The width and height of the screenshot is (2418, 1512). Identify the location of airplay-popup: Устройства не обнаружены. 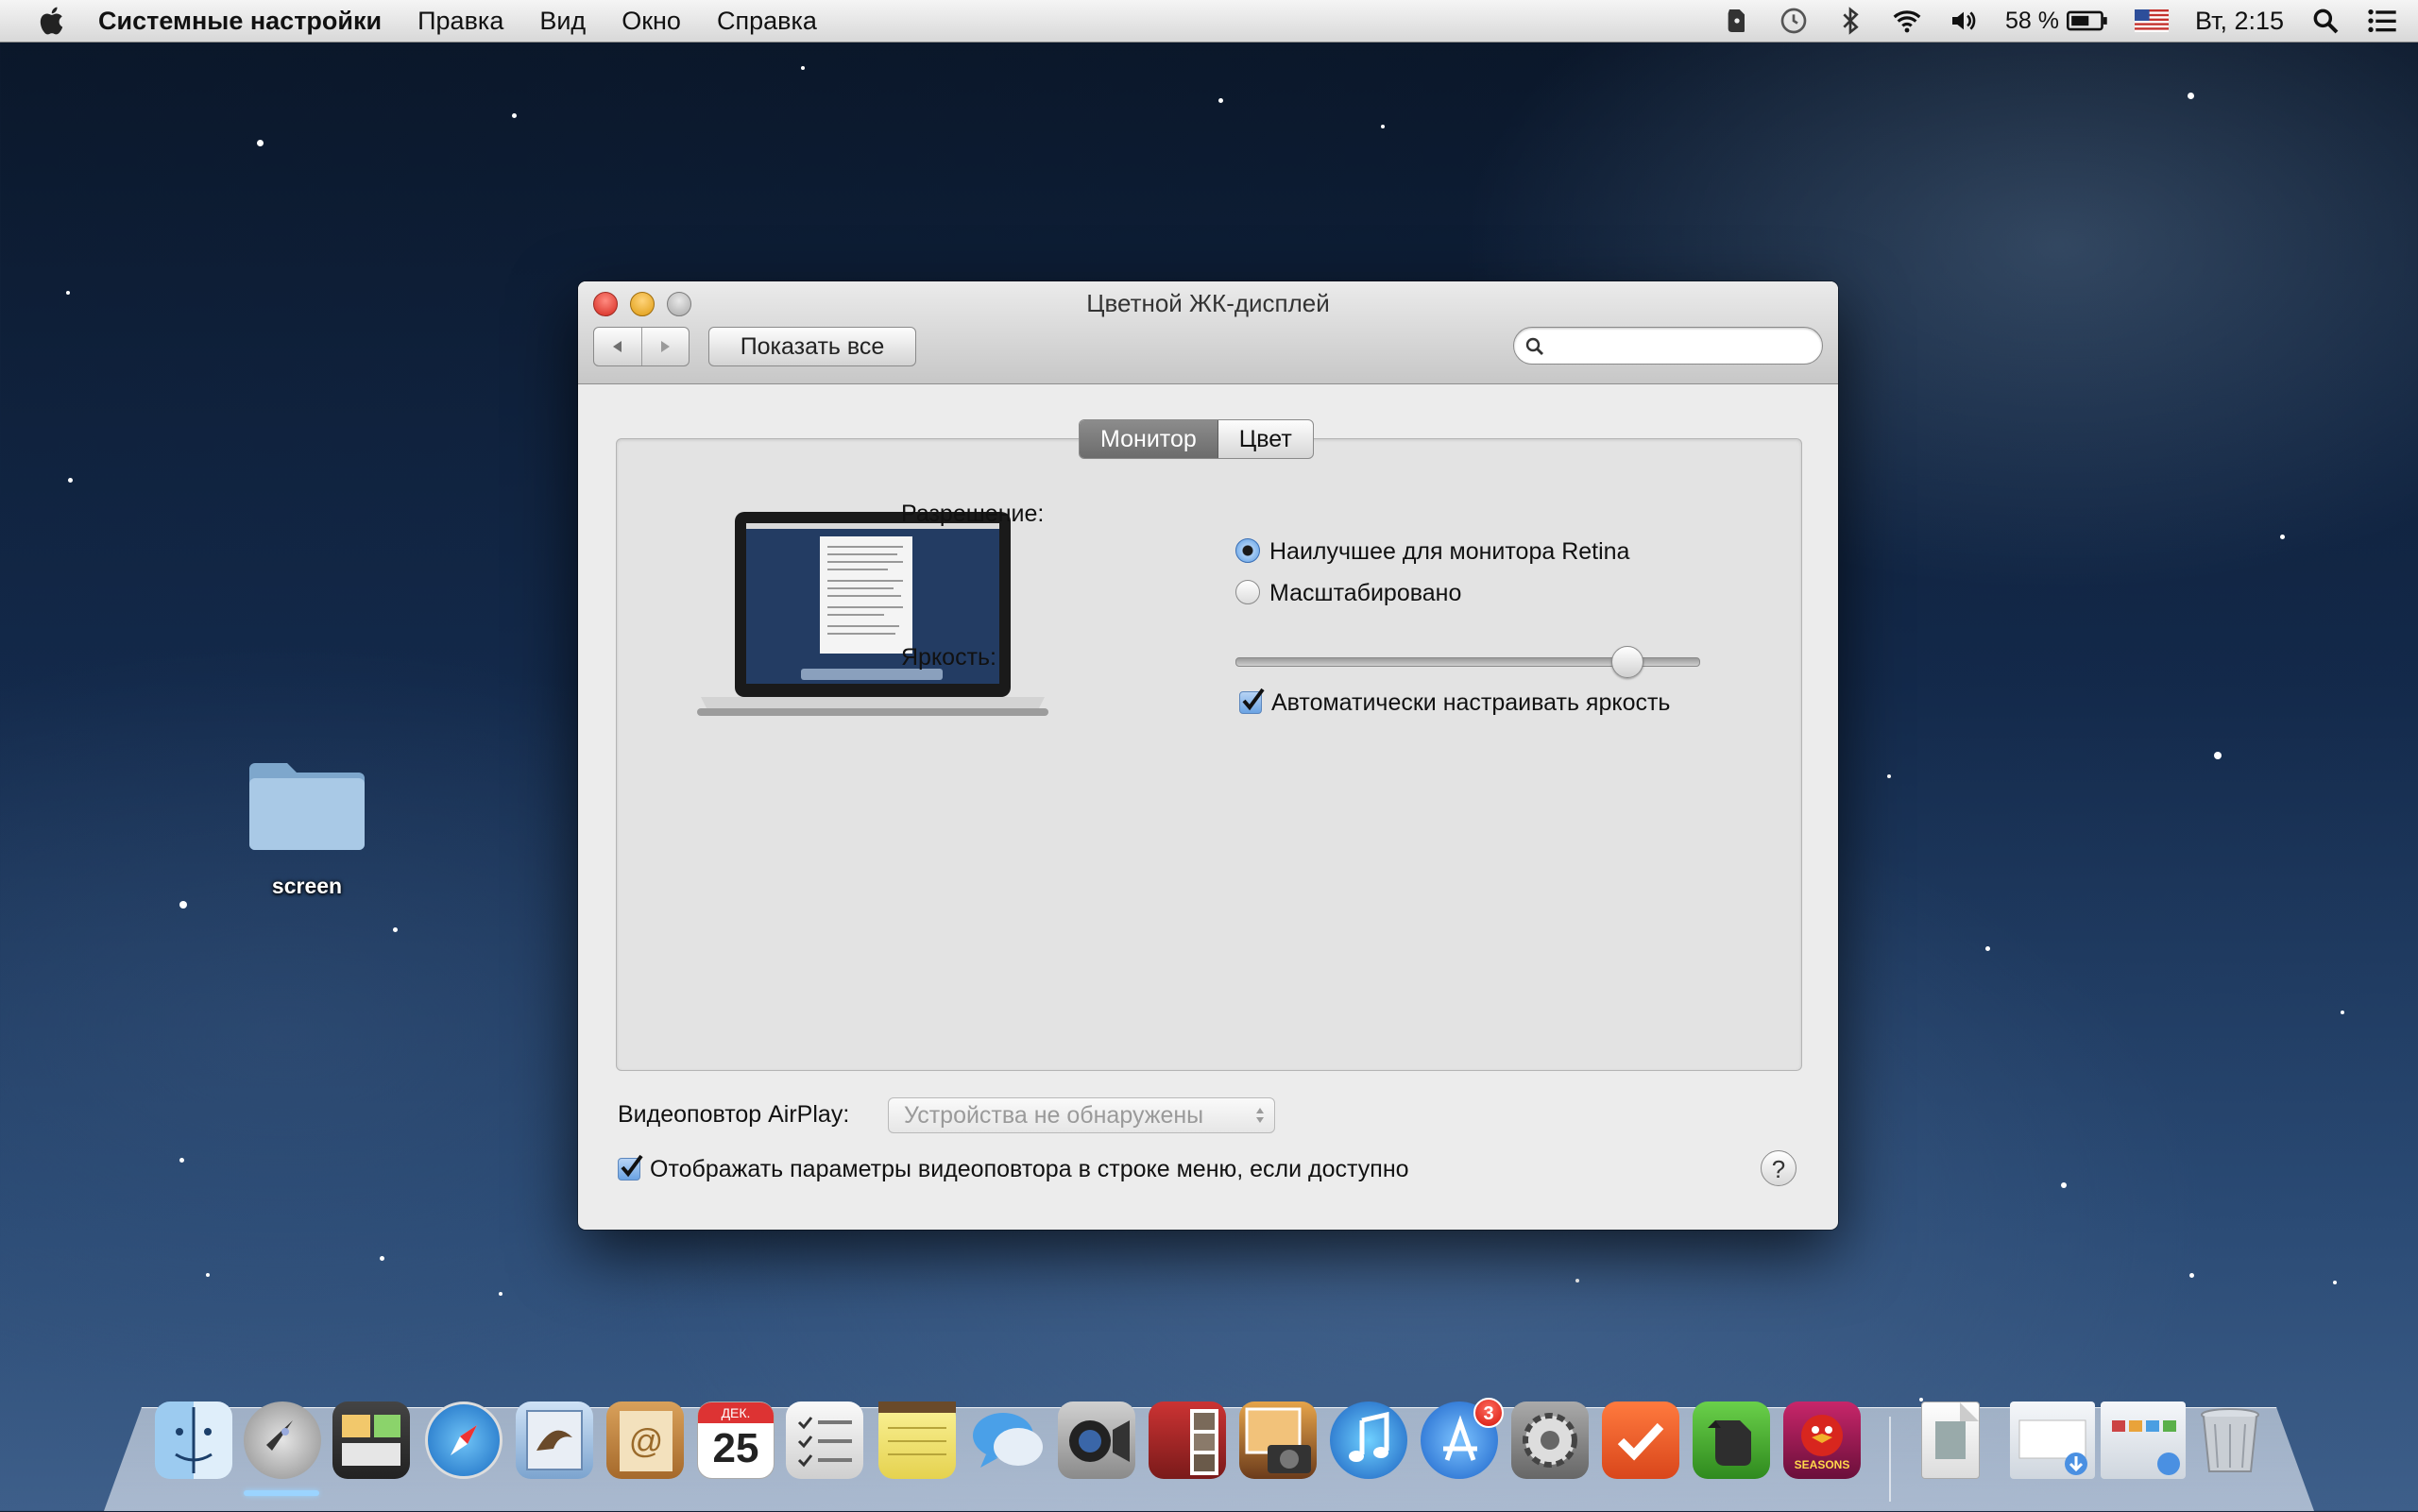
(1082, 1115).